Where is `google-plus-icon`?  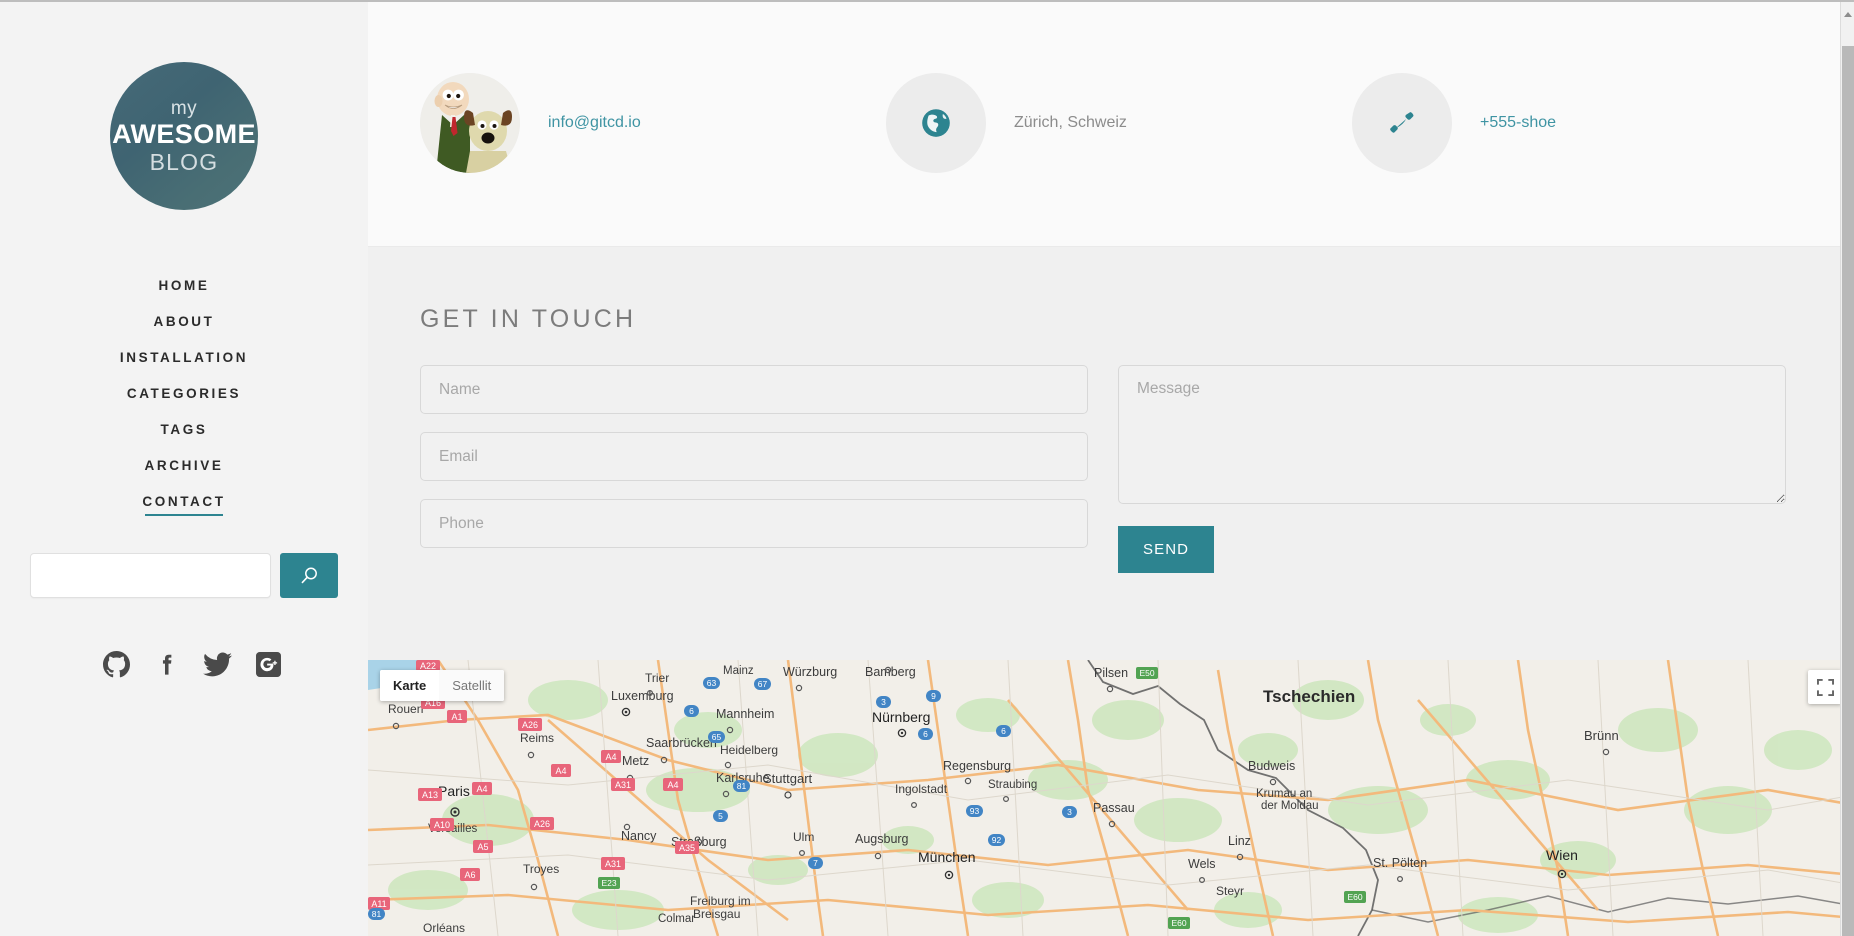 google-plus-icon is located at coordinates (268, 664).